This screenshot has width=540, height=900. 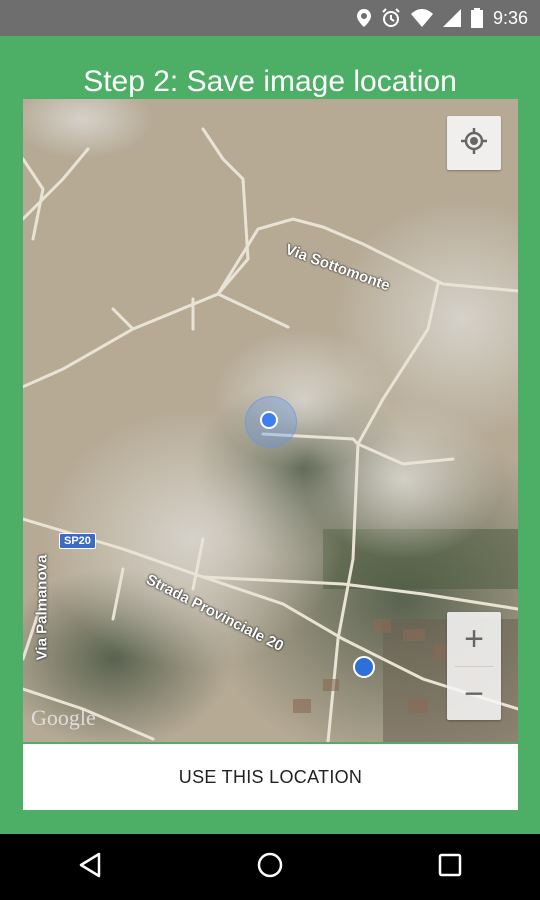 What do you see at coordinates (270, 777) in the screenshot?
I see `use-this-location-button: USE THIS LOCATION` at bounding box center [270, 777].